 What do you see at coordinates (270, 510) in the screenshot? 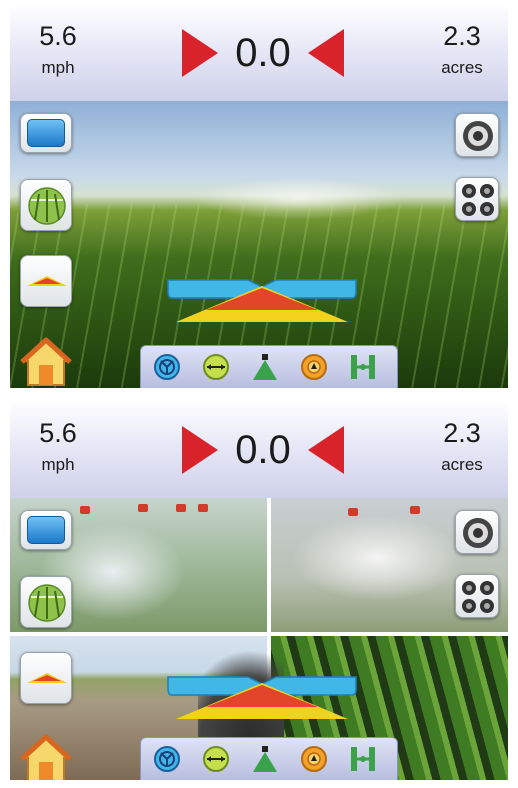
I see `spray-nozzles` at bounding box center [270, 510].